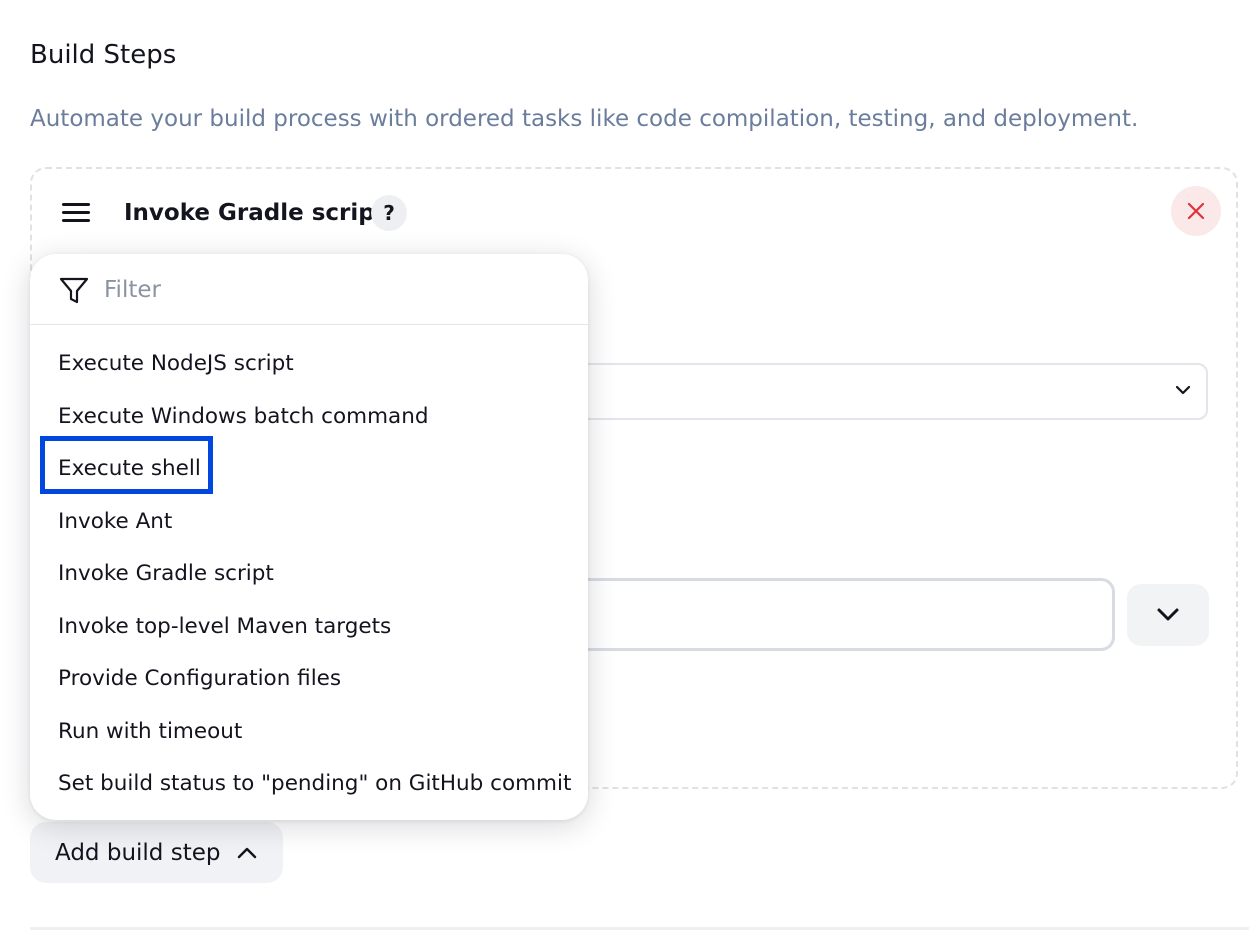 Image resolution: width=1249 pixels, height=938 pixels. What do you see at coordinates (77, 213) in the screenshot?
I see `drag-handle-icon` at bounding box center [77, 213].